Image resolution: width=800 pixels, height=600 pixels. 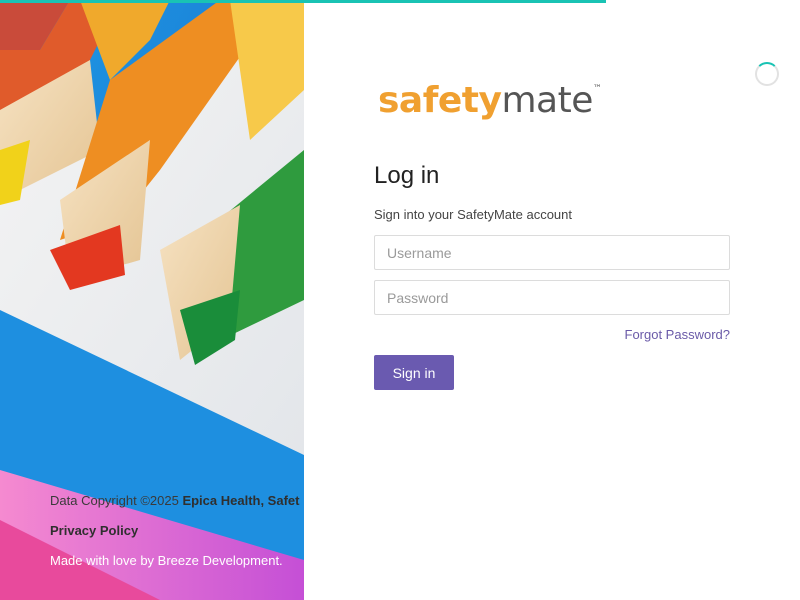 I want to click on page-load-progress, so click(x=400, y=1).